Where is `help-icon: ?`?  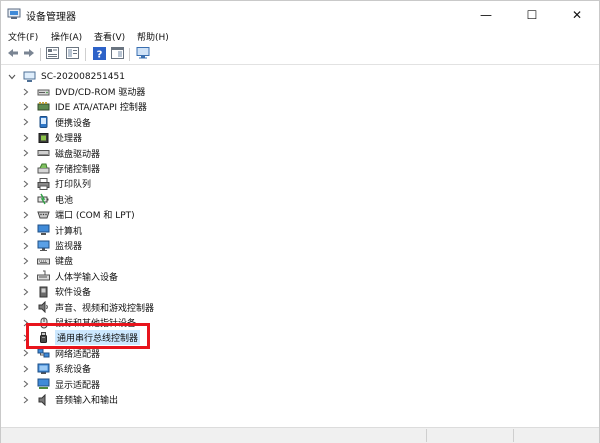 help-icon: ? is located at coordinates (99, 54).